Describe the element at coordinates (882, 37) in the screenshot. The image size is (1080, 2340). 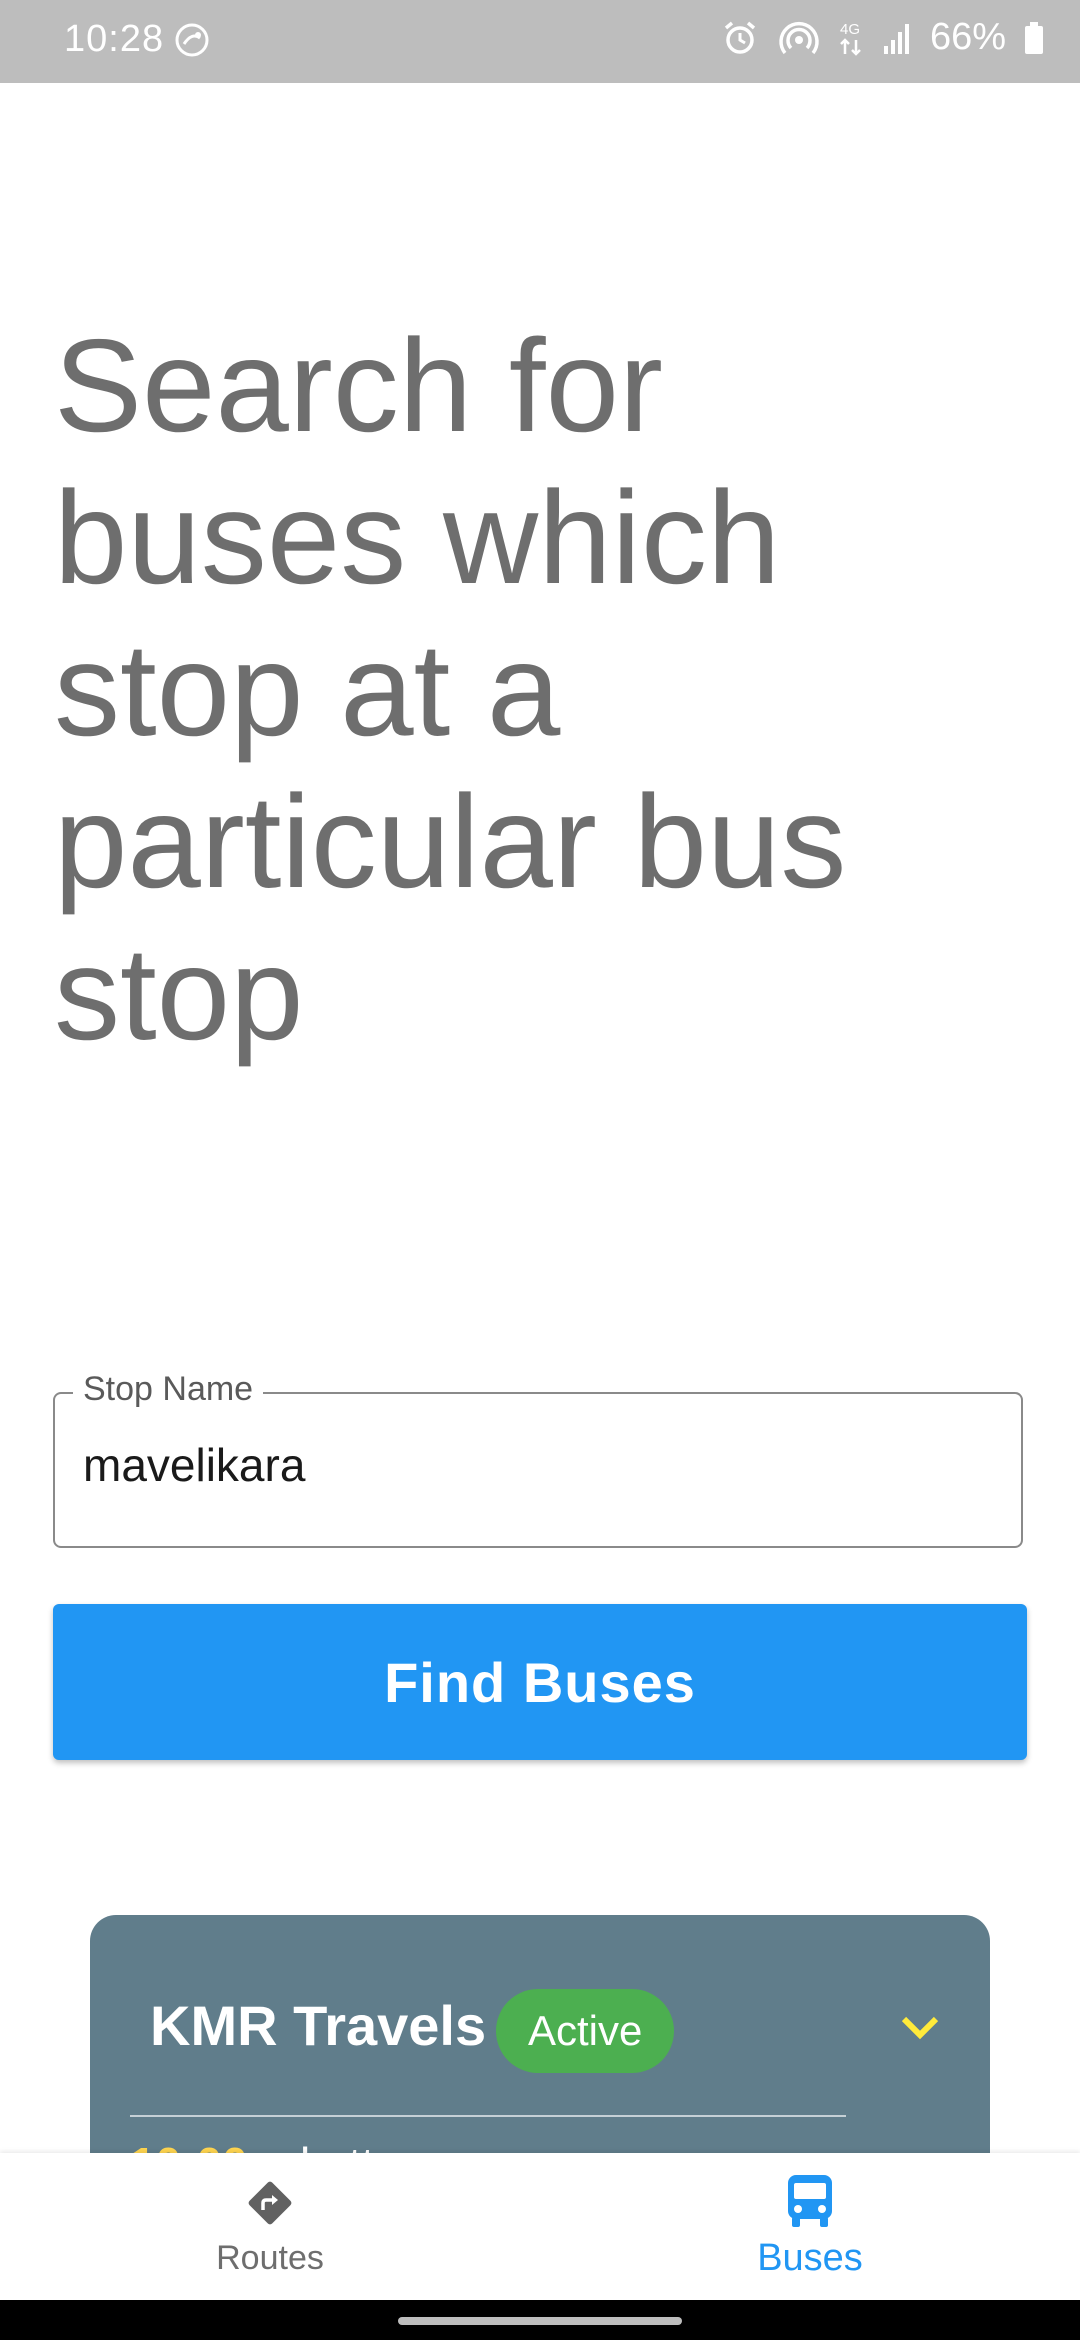
I see `status-icons: 4G 66%` at that location.